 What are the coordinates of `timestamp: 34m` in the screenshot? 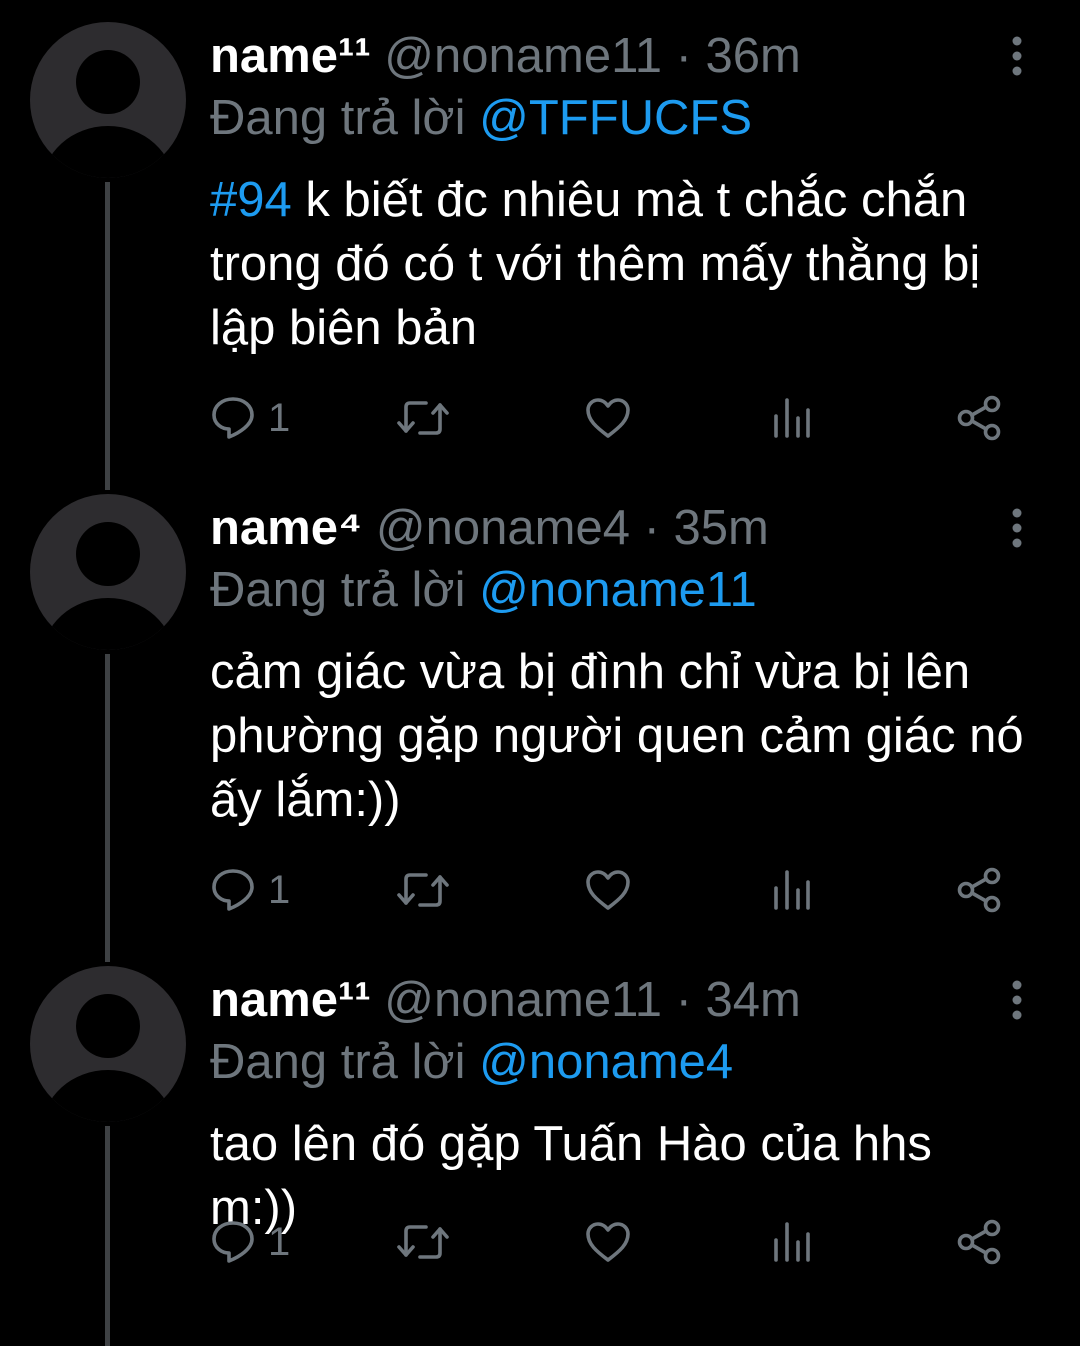 It's located at (753, 1000).